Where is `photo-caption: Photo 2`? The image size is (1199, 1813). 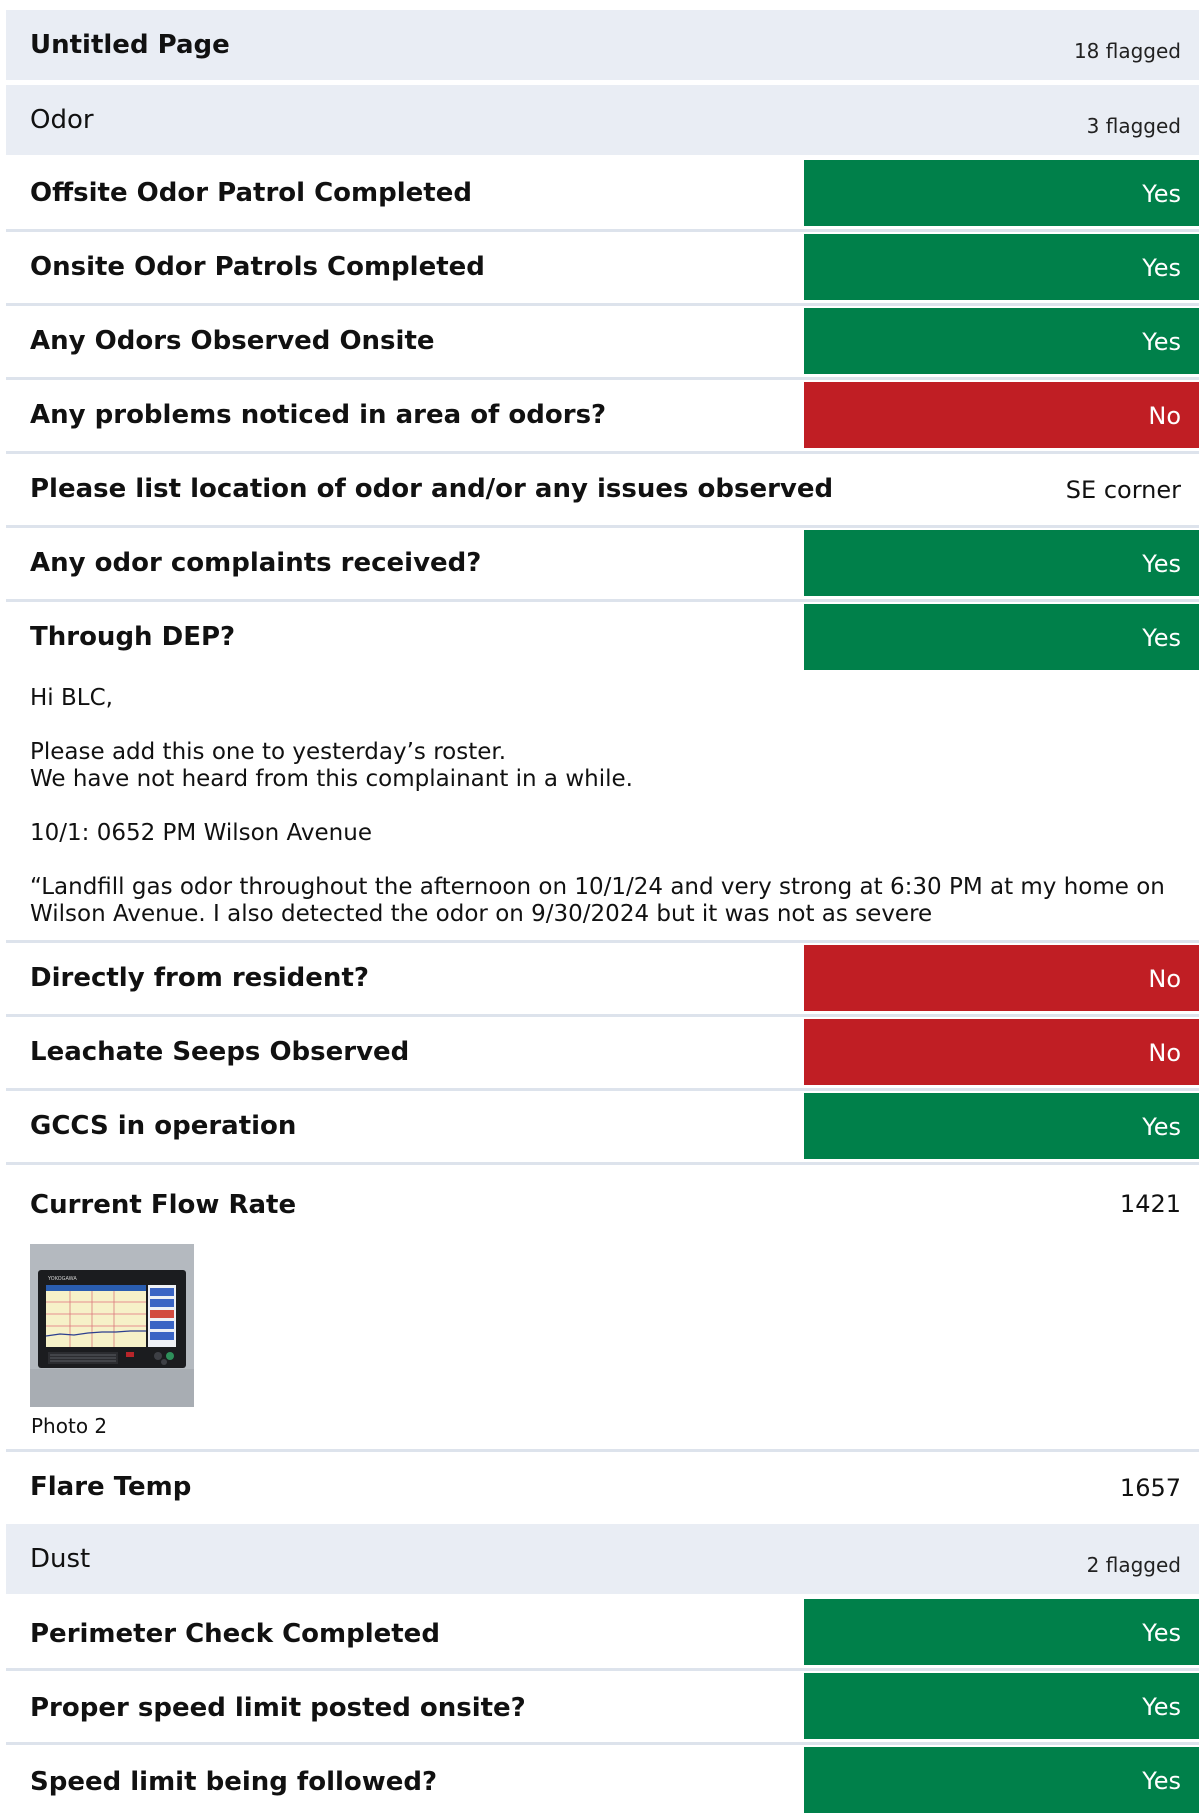
photo-caption: Photo 2 is located at coordinates (69, 1426).